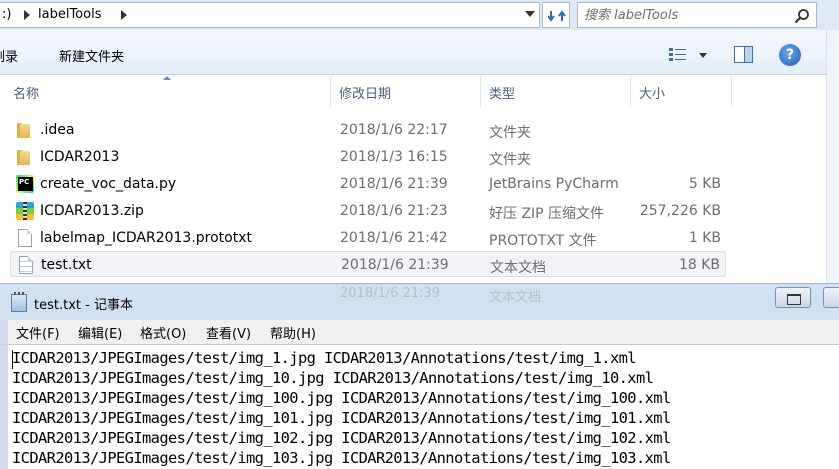 This screenshot has height=469, width=839. I want to click on refresh-button, so click(556, 15).